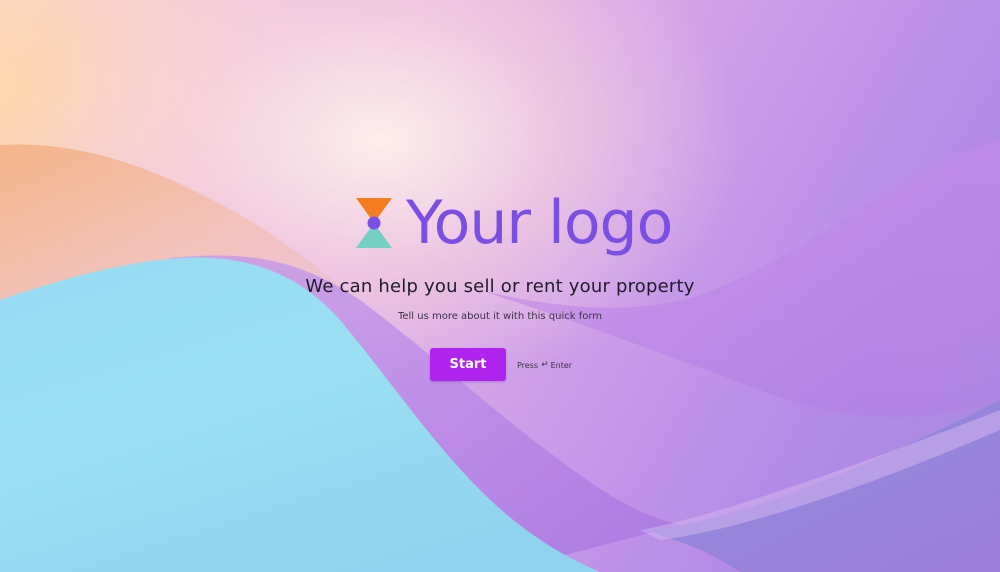  Describe the element at coordinates (539, 223) in the screenshot. I see `logo-text: Your logo` at that location.